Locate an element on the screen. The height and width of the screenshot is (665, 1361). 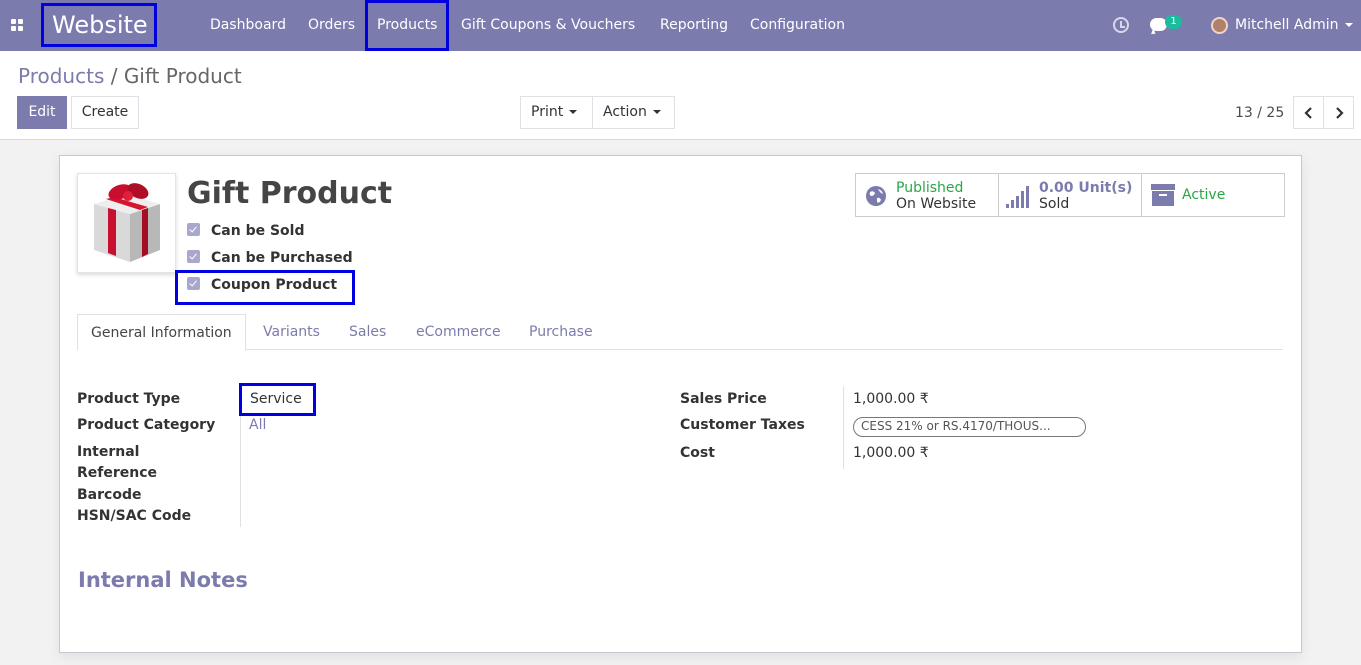
action-dropdown: Action is located at coordinates (633, 112).